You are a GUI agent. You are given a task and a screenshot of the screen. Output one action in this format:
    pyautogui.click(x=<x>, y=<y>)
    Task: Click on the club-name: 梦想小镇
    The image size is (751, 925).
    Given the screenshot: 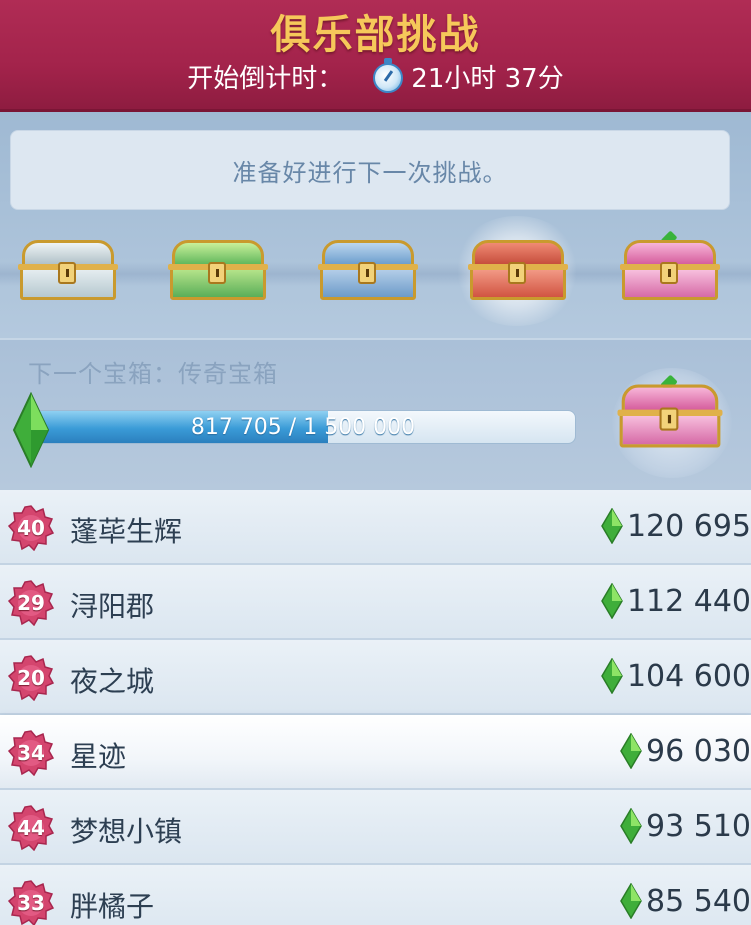 What is the action you would take?
    pyautogui.click(x=126, y=831)
    